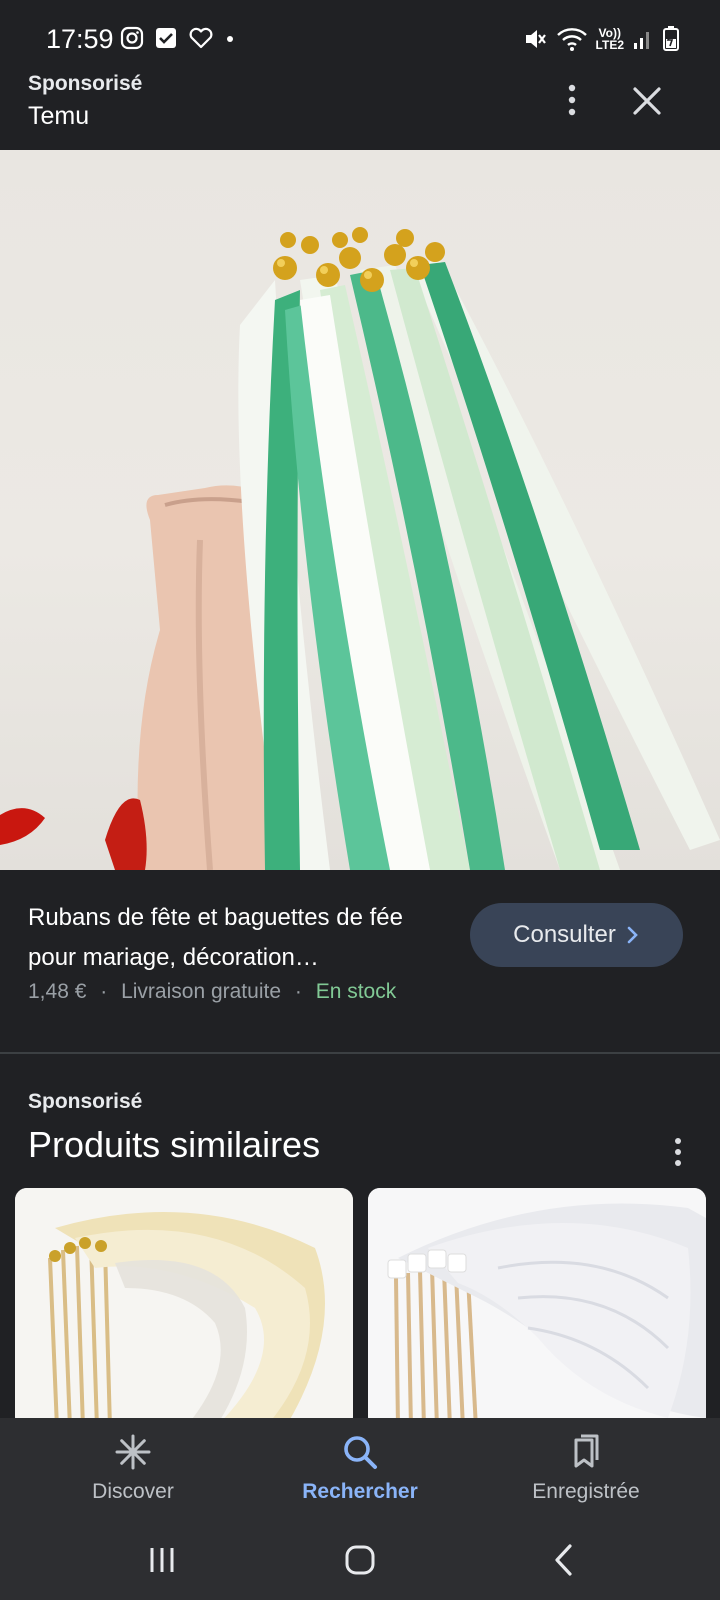 This screenshot has width=720, height=1600. What do you see at coordinates (57, 991) in the screenshot?
I see `product-price: 1,48 €` at bounding box center [57, 991].